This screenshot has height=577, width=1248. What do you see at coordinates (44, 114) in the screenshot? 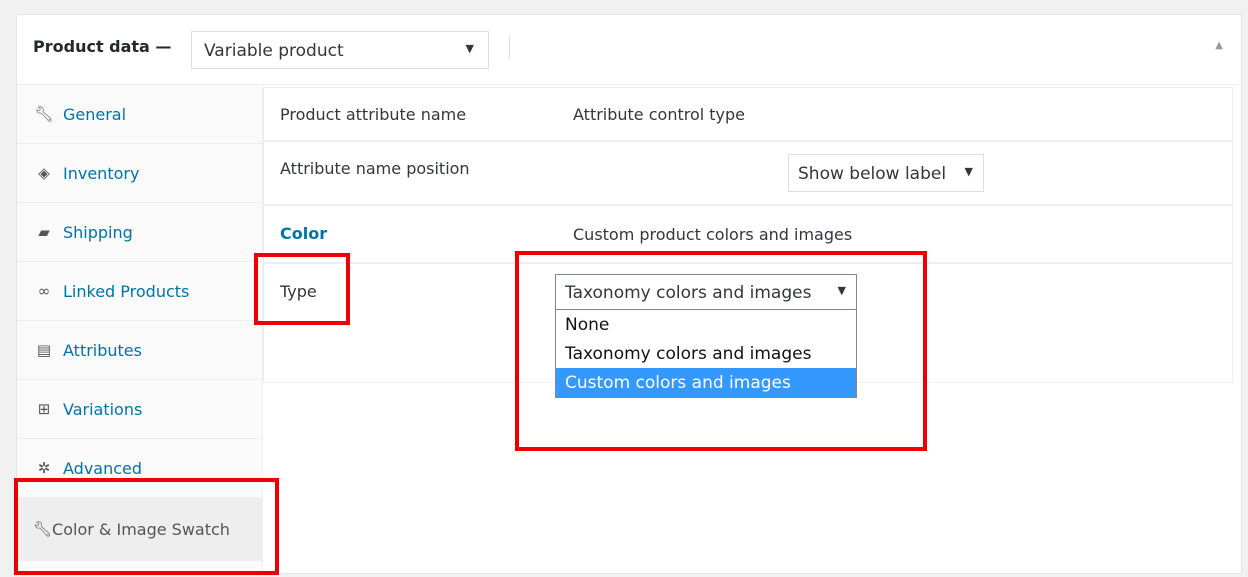
I see `wrench-icon: 🔧︎` at bounding box center [44, 114].